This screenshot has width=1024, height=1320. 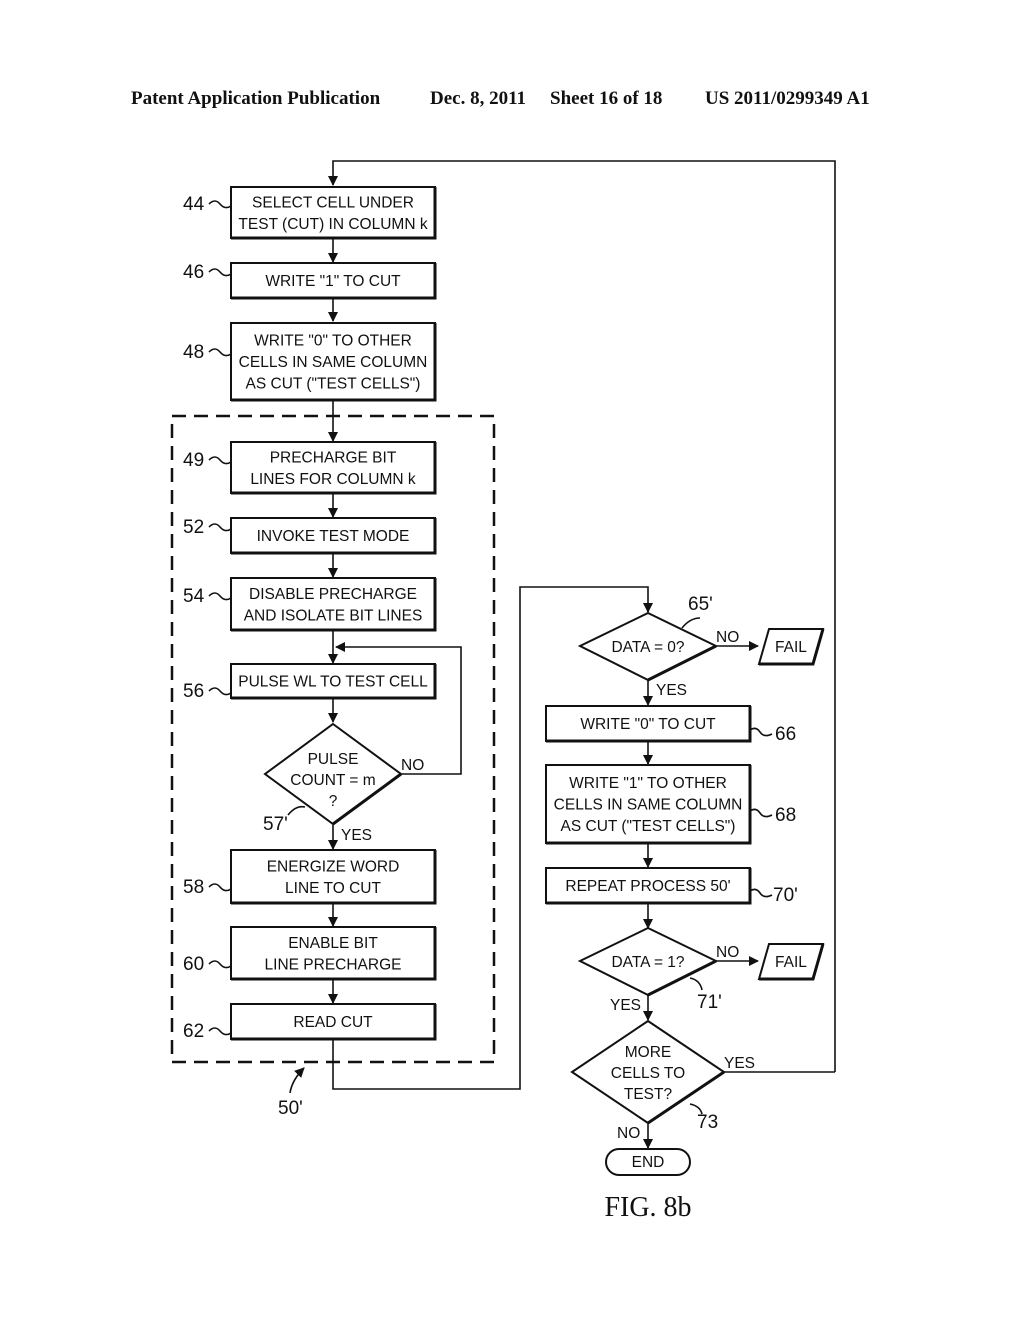 I want to click on ref-73: 73, so click(x=707, y=1122).